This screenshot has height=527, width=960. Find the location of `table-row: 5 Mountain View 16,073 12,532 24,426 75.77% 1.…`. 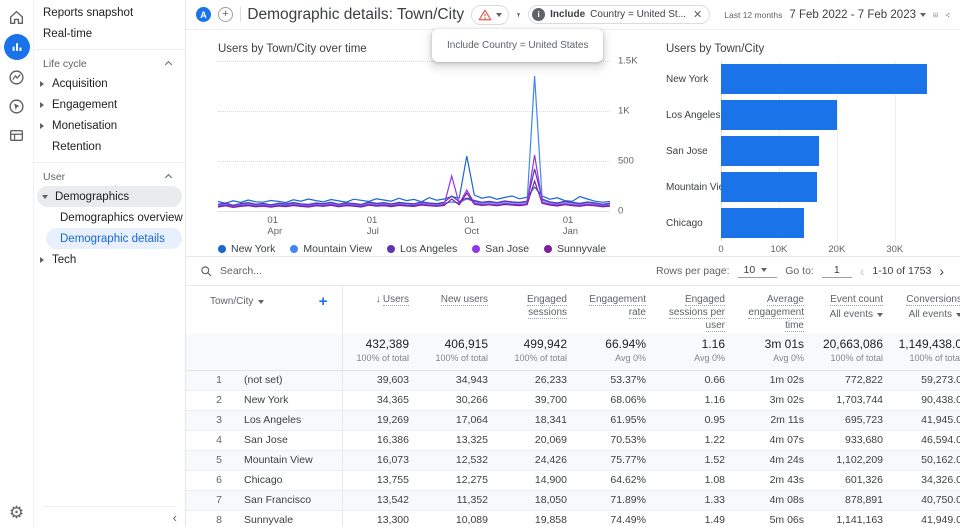

table-row: 5 Mountain View 16,073 12,532 24,426 75.77% 1.… is located at coordinates (573, 460).